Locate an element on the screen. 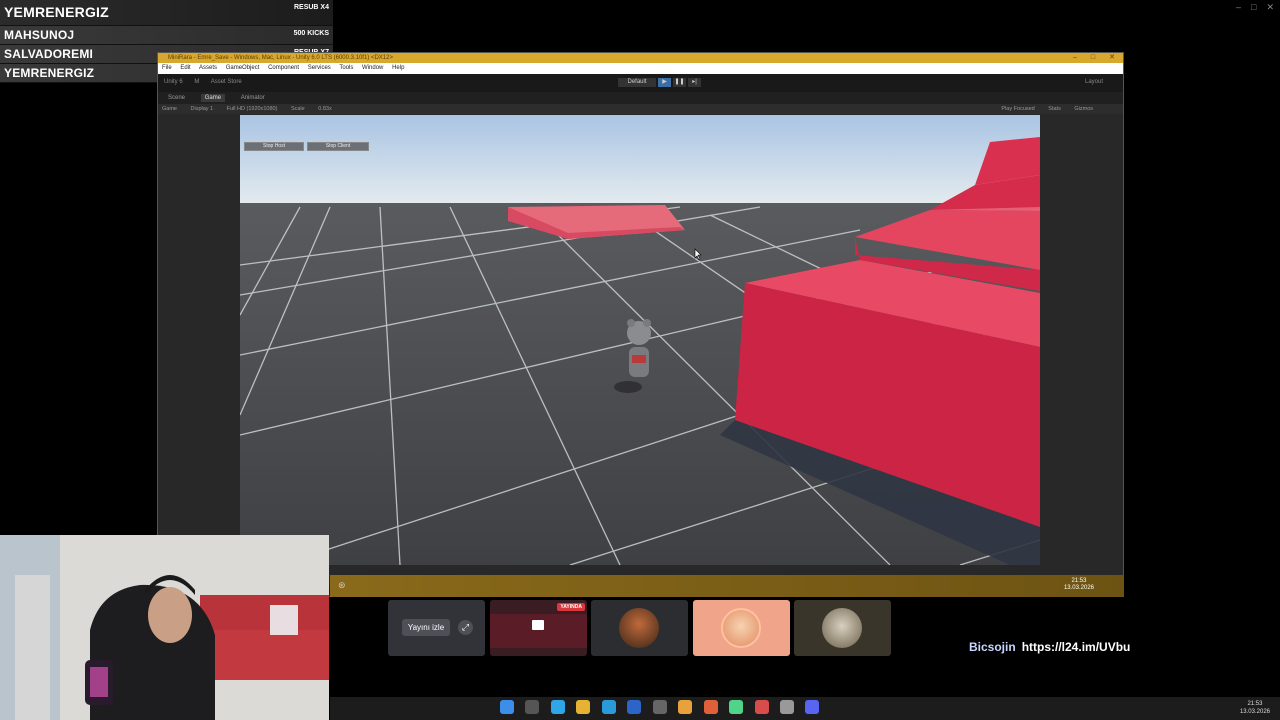 The height and width of the screenshot is (720, 1280). start-icon is located at coordinates (507, 707).